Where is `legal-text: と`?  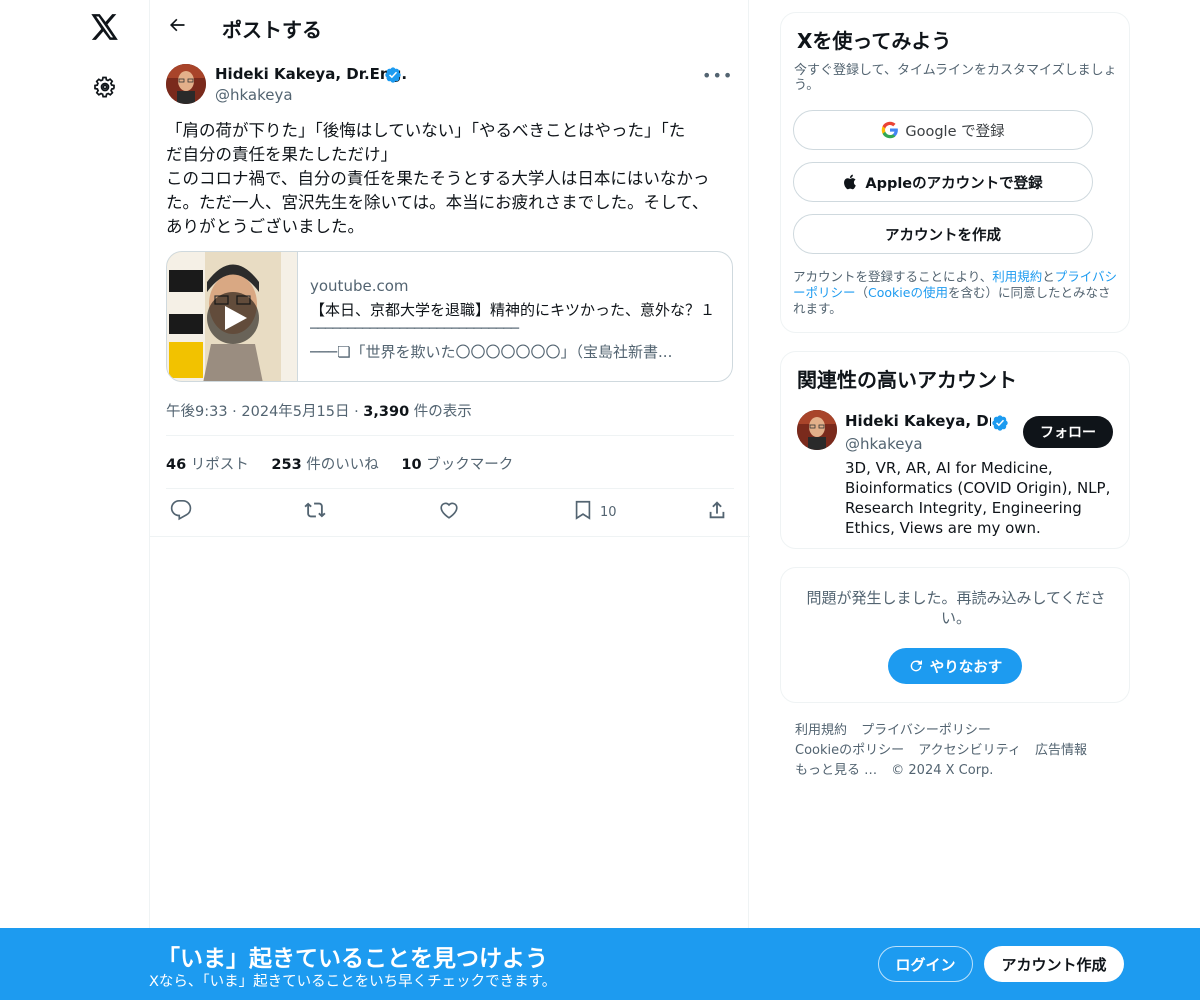 legal-text: と is located at coordinates (1048, 276).